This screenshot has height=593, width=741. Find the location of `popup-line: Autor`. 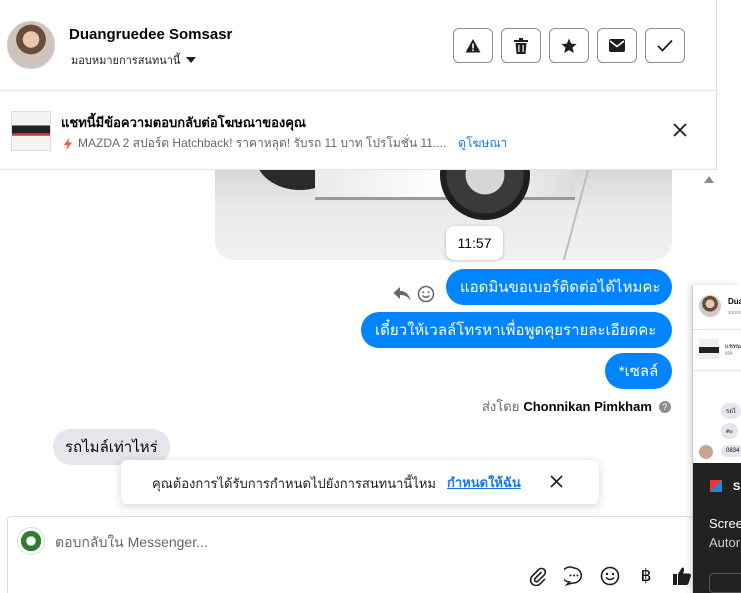

popup-line: Autor is located at coordinates (725, 542).